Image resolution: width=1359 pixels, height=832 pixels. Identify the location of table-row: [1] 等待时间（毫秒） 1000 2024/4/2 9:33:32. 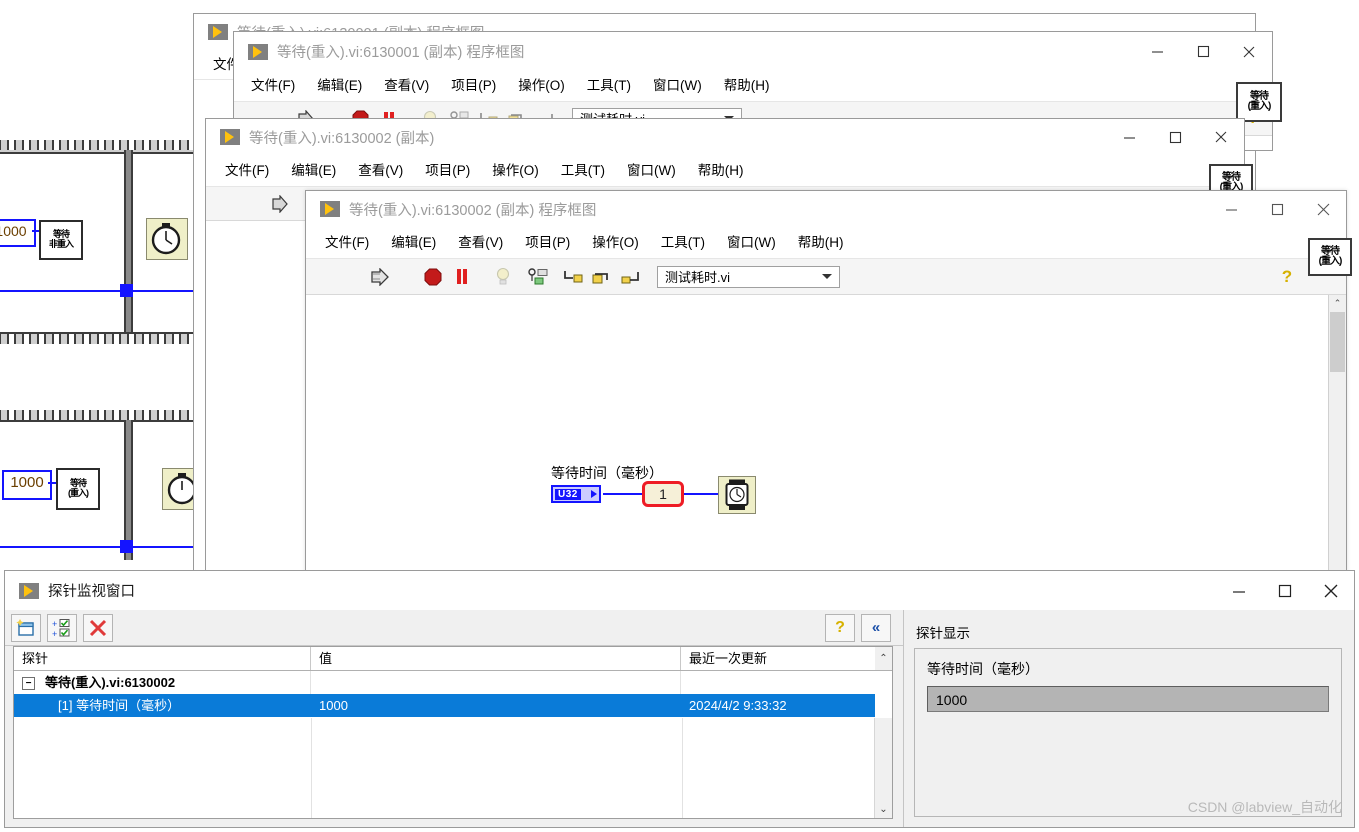
(453, 705).